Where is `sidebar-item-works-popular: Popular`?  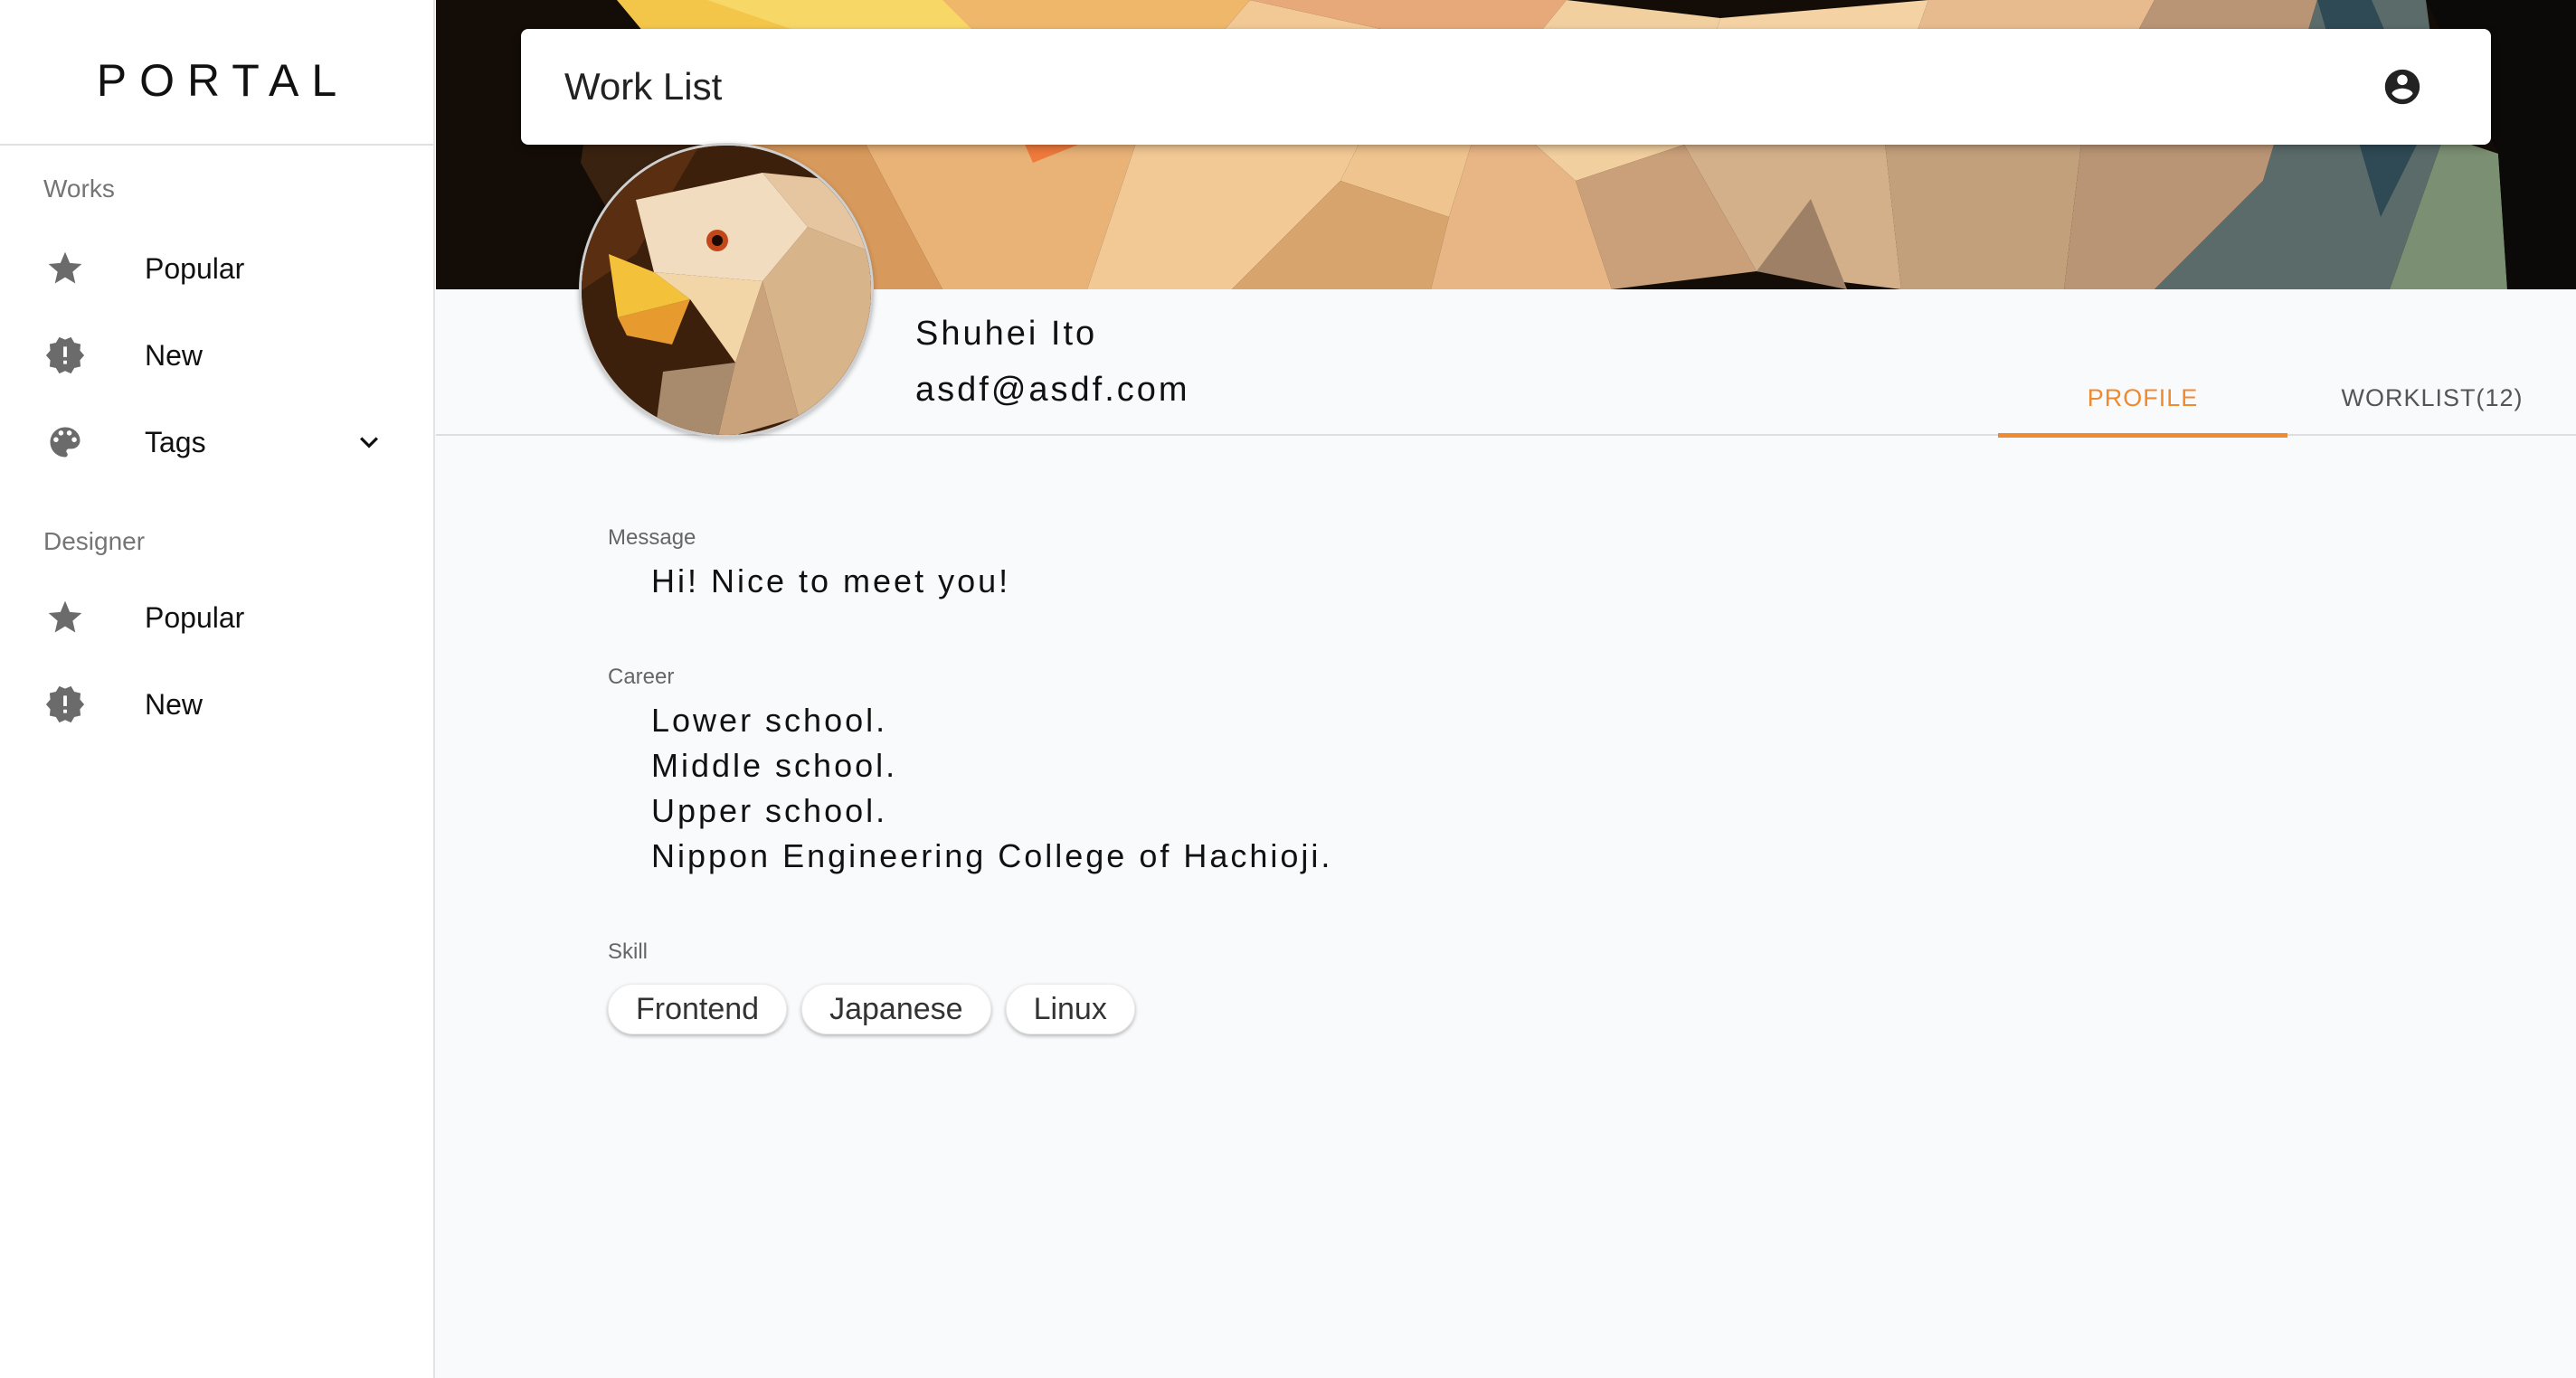
sidebar-item-works-popular: Popular is located at coordinates (216, 268).